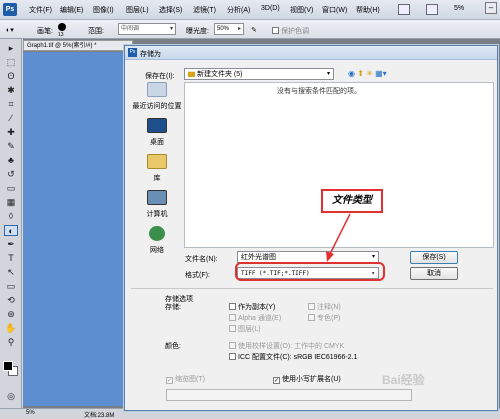 The image size is (500, 419). I want to click on alpha-checkbox: Alpha 通道(E), so click(255, 318).